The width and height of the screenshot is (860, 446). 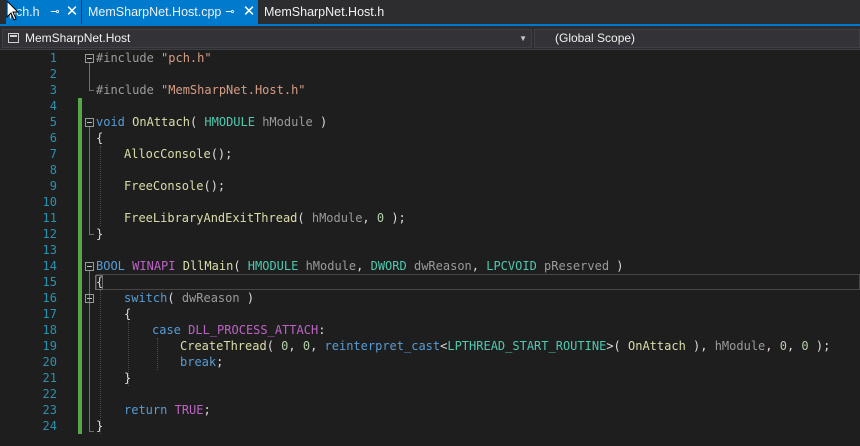 I want to click on code-line: 6 {, so click(x=430, y=138).